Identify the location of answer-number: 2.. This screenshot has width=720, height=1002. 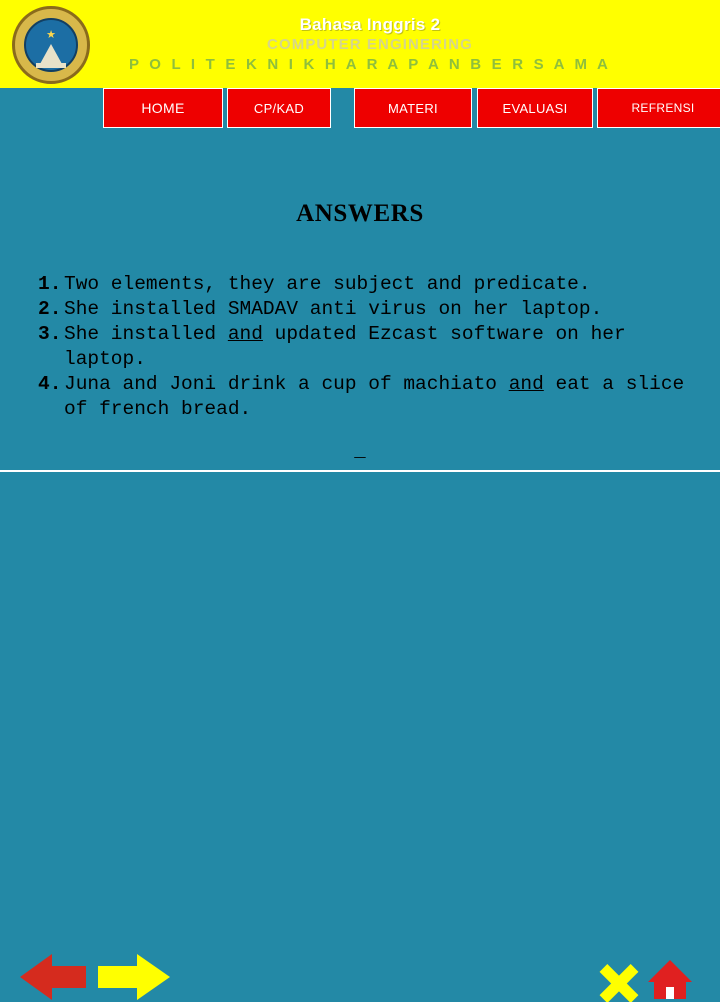
(50, 309).